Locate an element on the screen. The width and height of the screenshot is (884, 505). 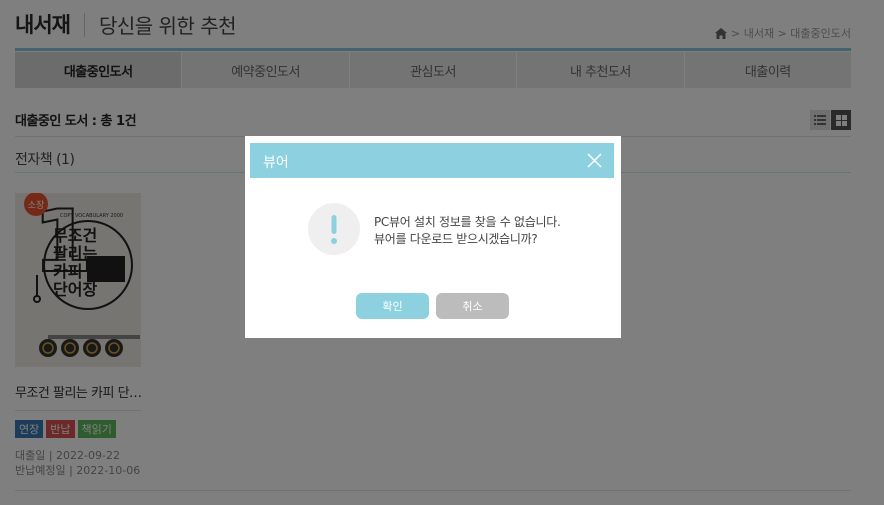
alert-icon is located at coordinates (334, 229).